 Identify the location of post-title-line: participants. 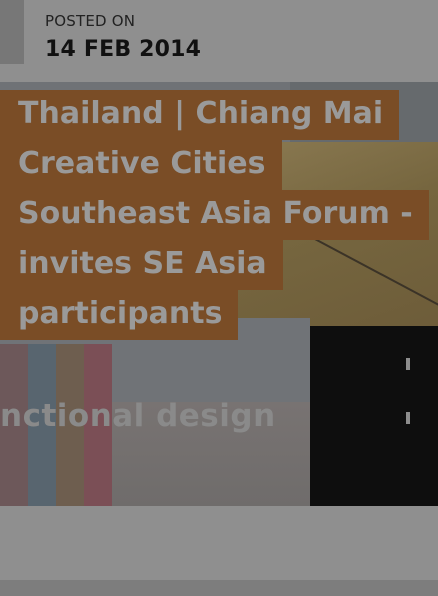
(119, 315).